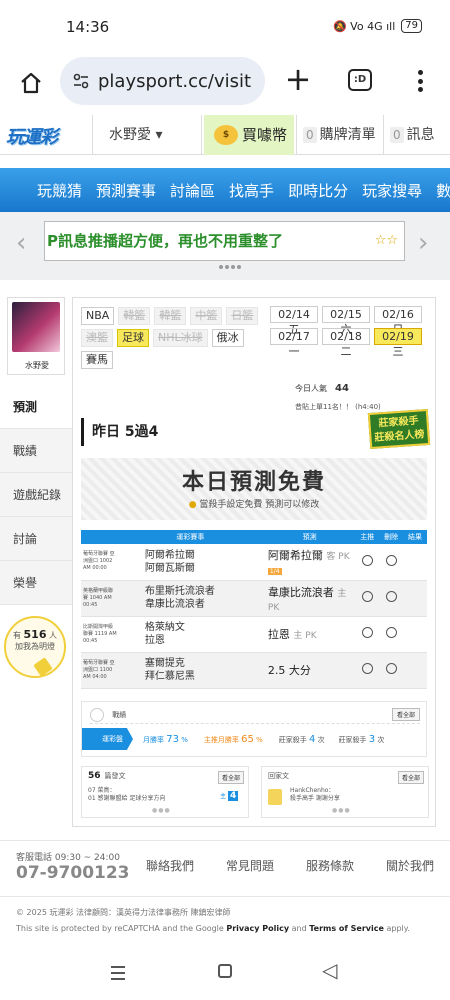 This screenshot has height=1000, width=450. What do you see at coordinates (98, 316) in the screenshot?
I see `league-chip: NBA` at bounding box center [98, 316].